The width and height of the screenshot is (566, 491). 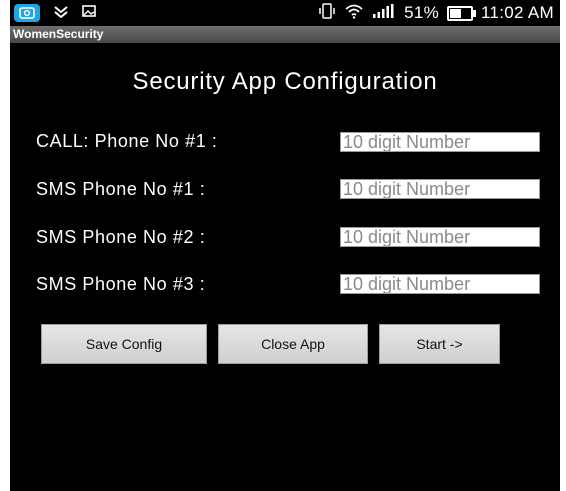 I want to click on close-app-button: Close App, so click(x=293, y=344).